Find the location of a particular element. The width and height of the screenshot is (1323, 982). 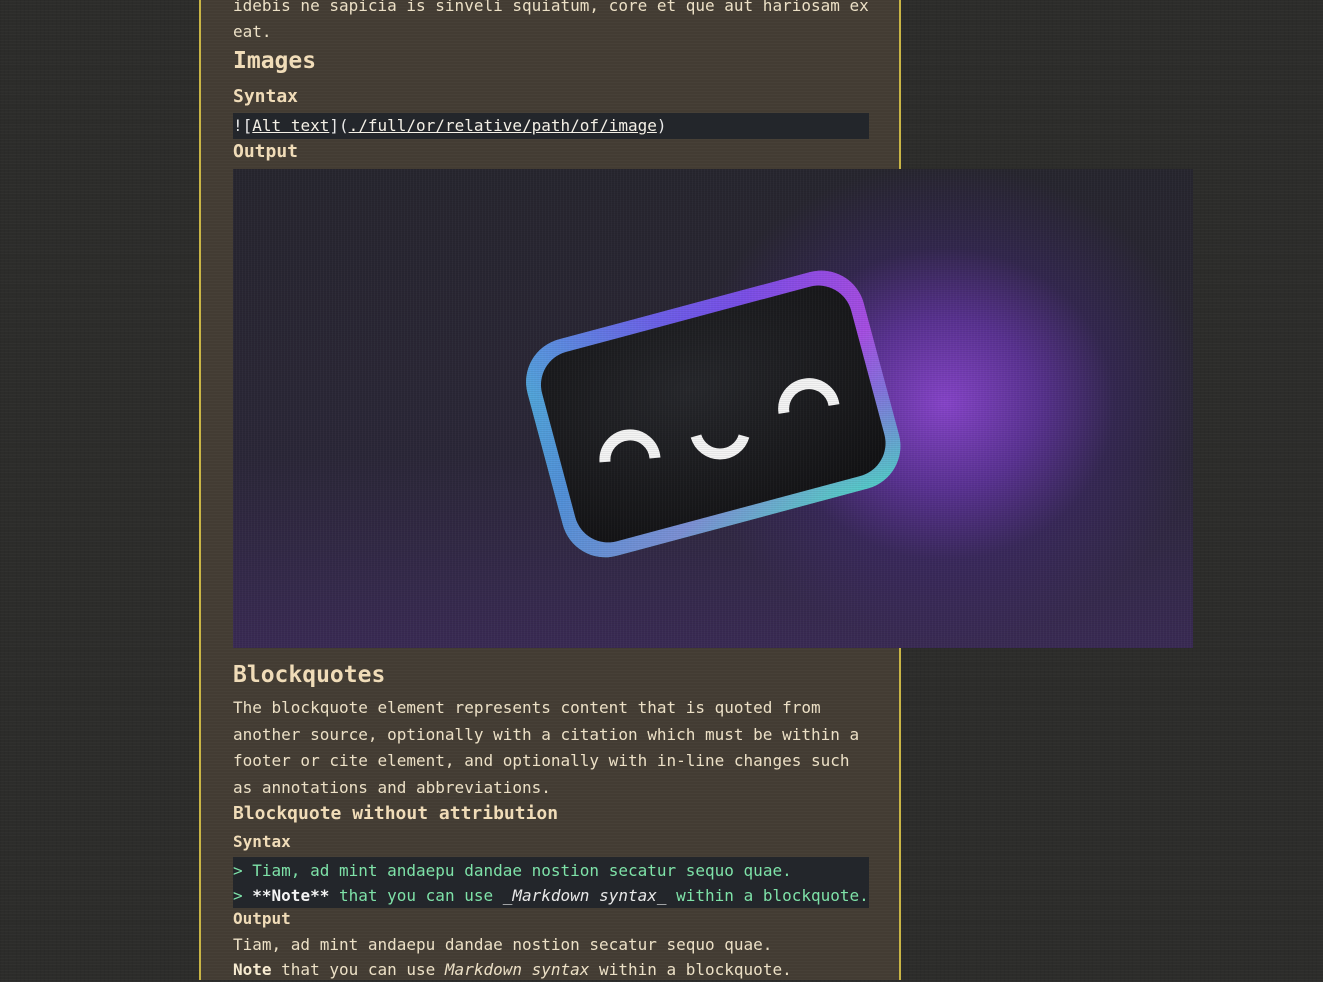

code-open-bracket: [ is located at coordinates (247, 125).